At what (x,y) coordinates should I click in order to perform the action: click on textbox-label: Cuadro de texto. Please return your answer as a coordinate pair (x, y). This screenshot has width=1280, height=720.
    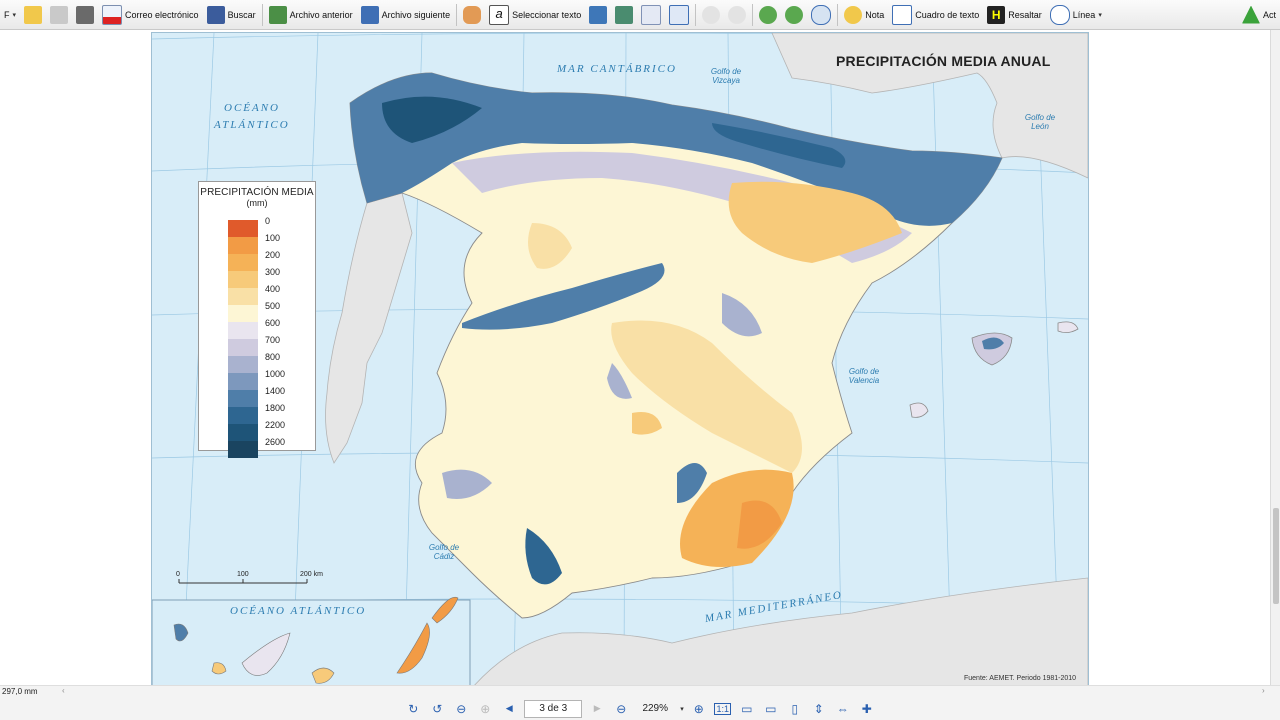
    Looking at the image, I should click on (947, 14).